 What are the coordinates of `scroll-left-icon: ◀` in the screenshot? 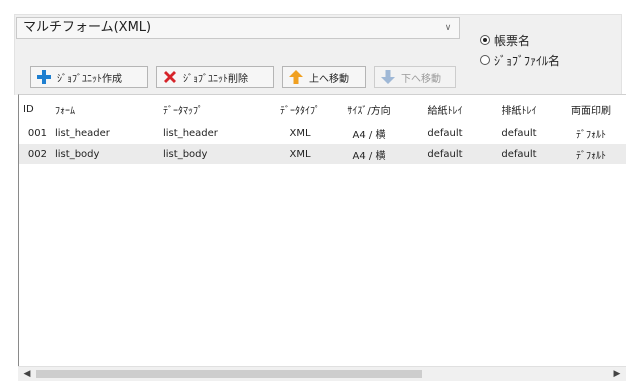 It's located at (27, 374).